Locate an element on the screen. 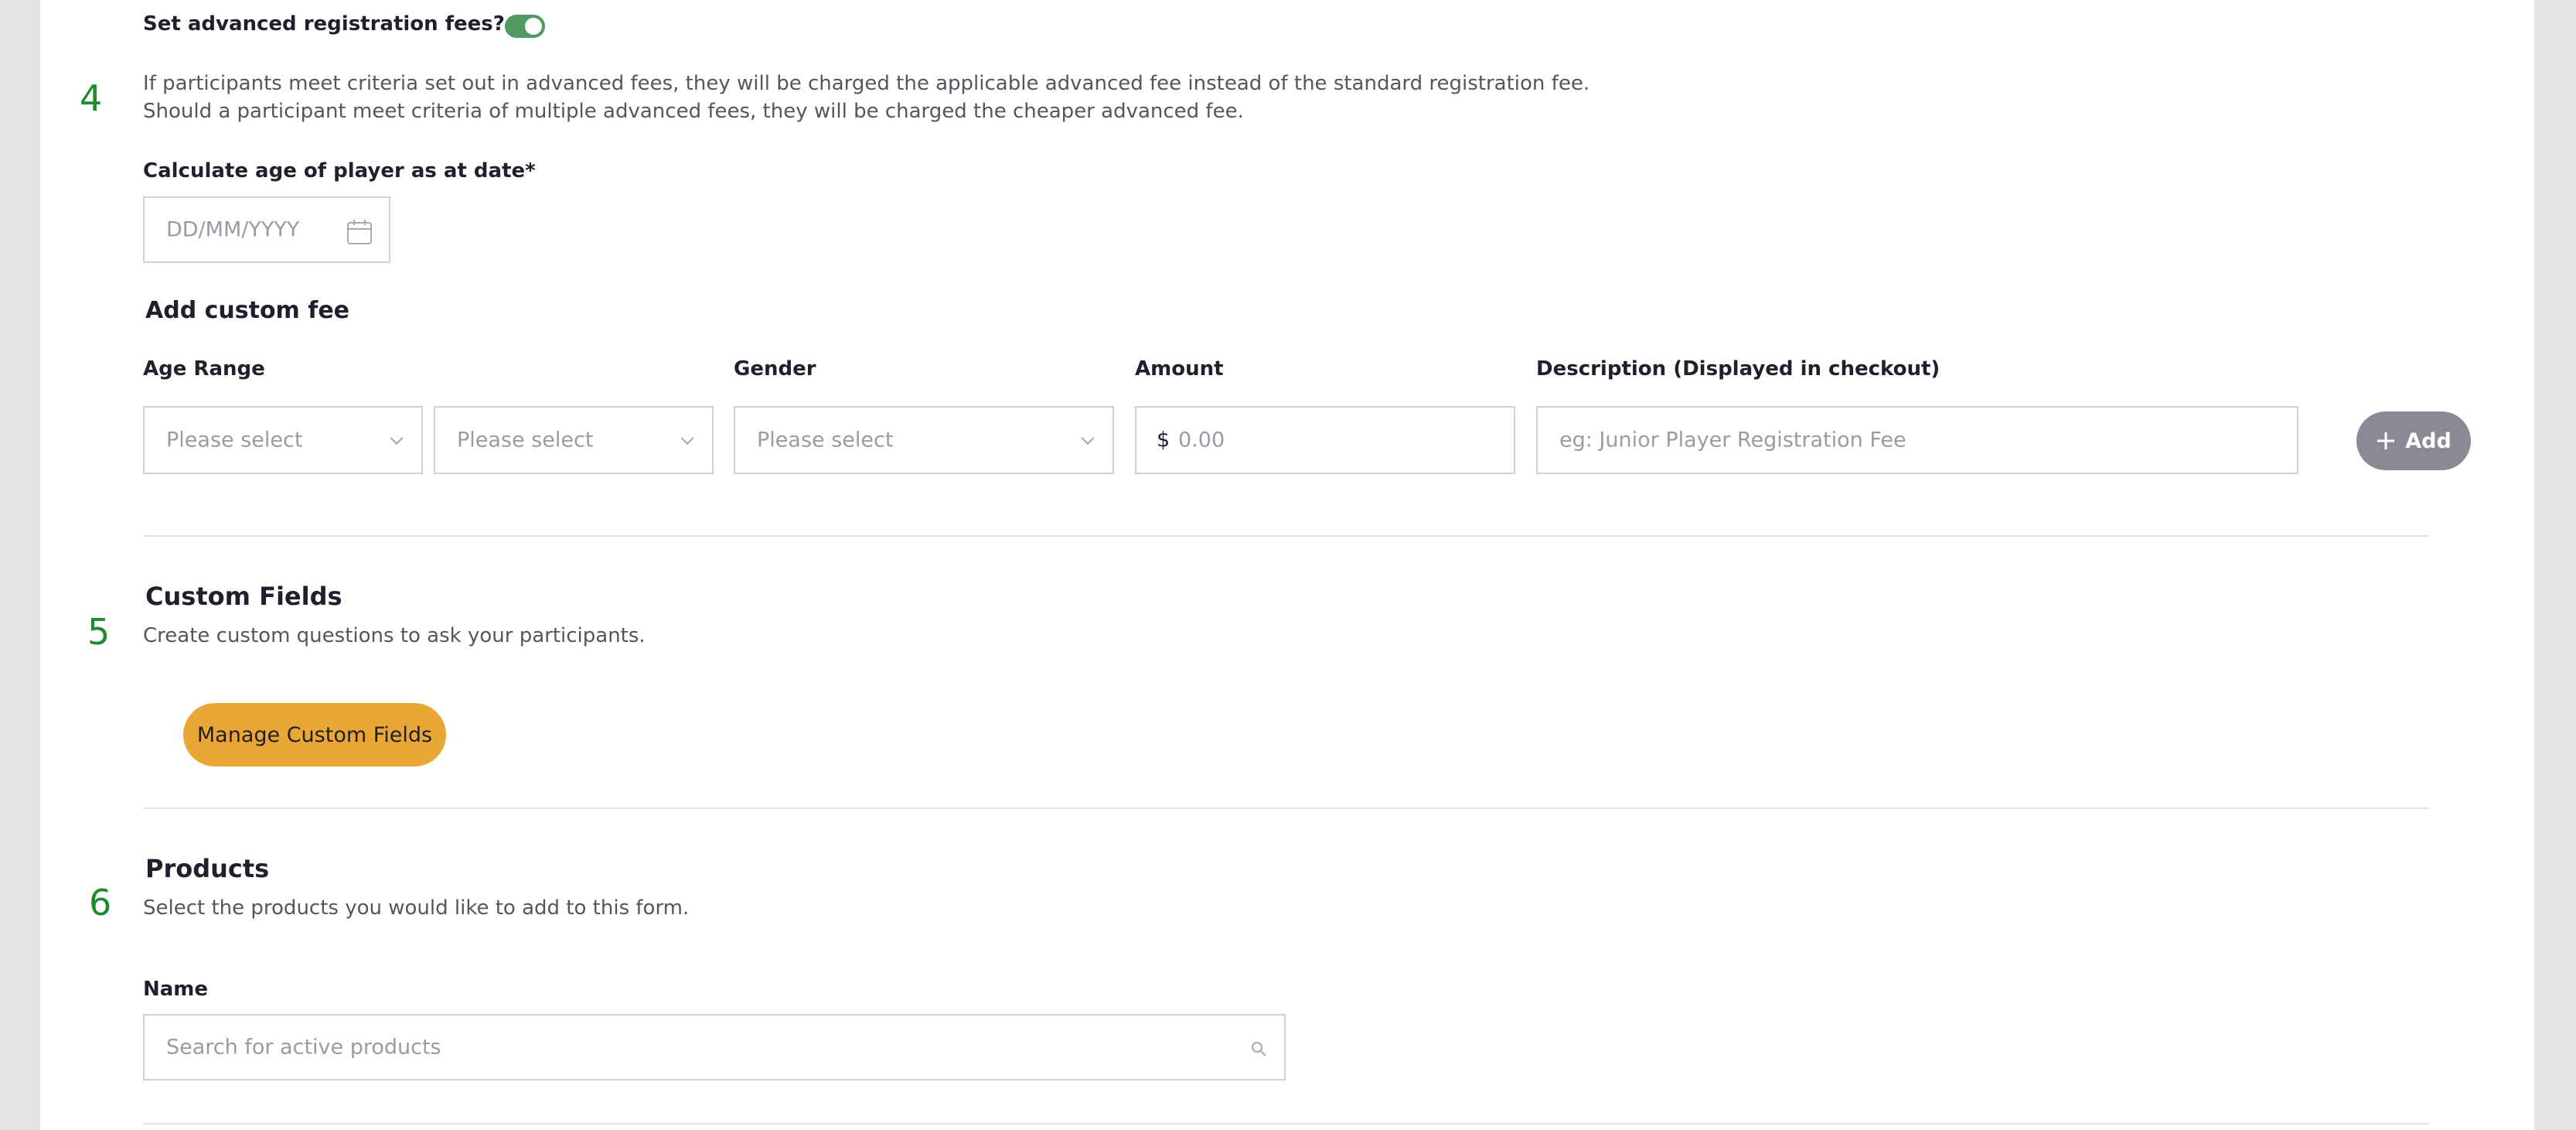 The image size is (2576, 1130). plus-icon is located at coordinates (2386, 440).